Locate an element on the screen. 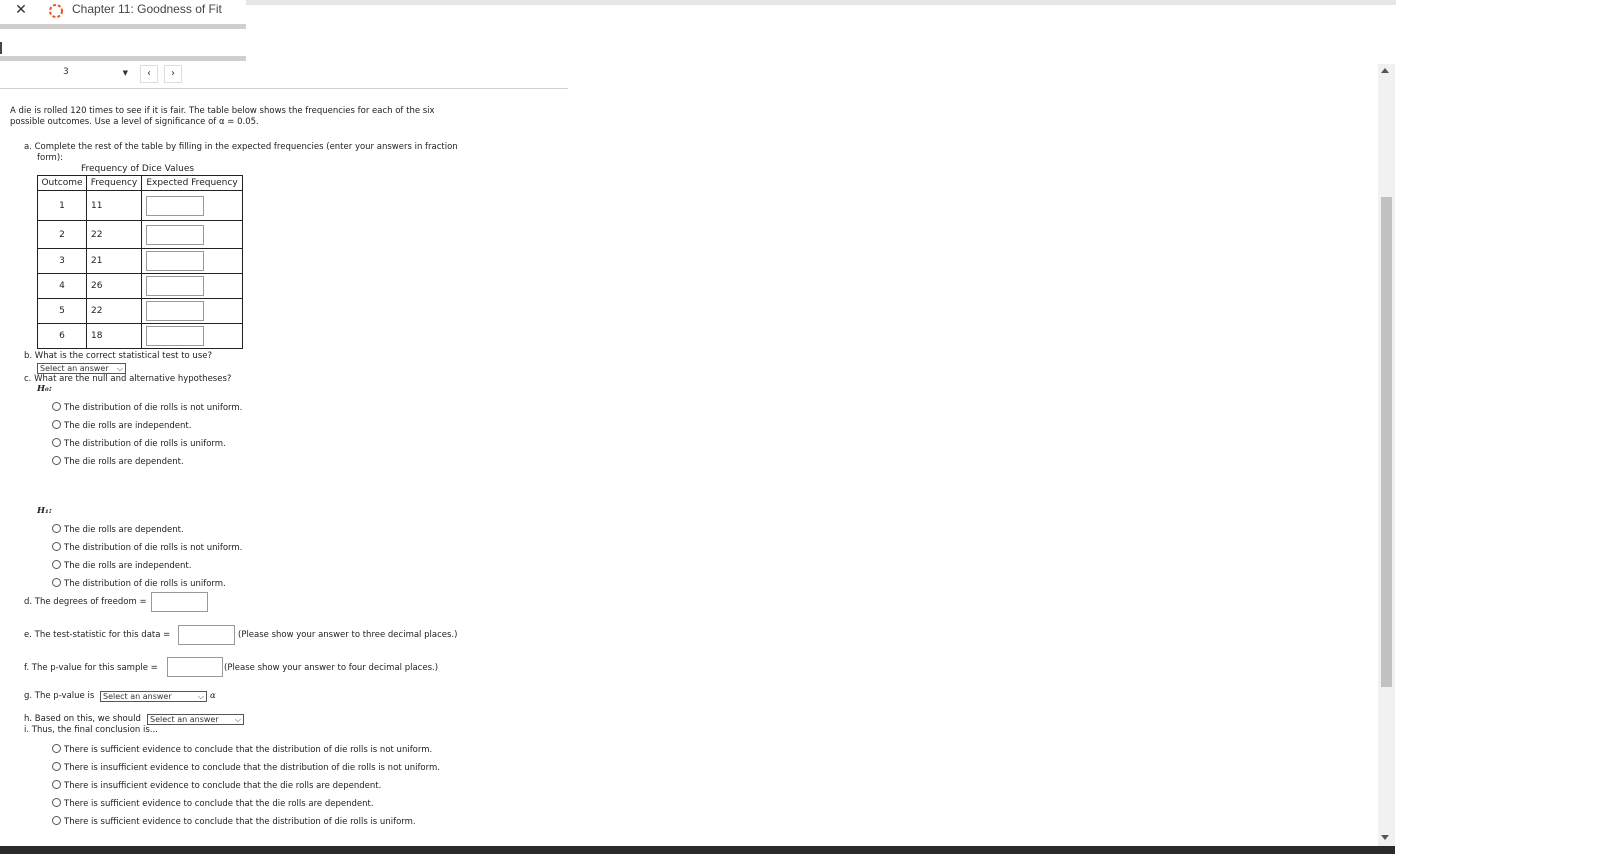 Image resolution: width=1600 pixels, height=854 pixels. column-header: Frequency is located at coordinates (114, 183).